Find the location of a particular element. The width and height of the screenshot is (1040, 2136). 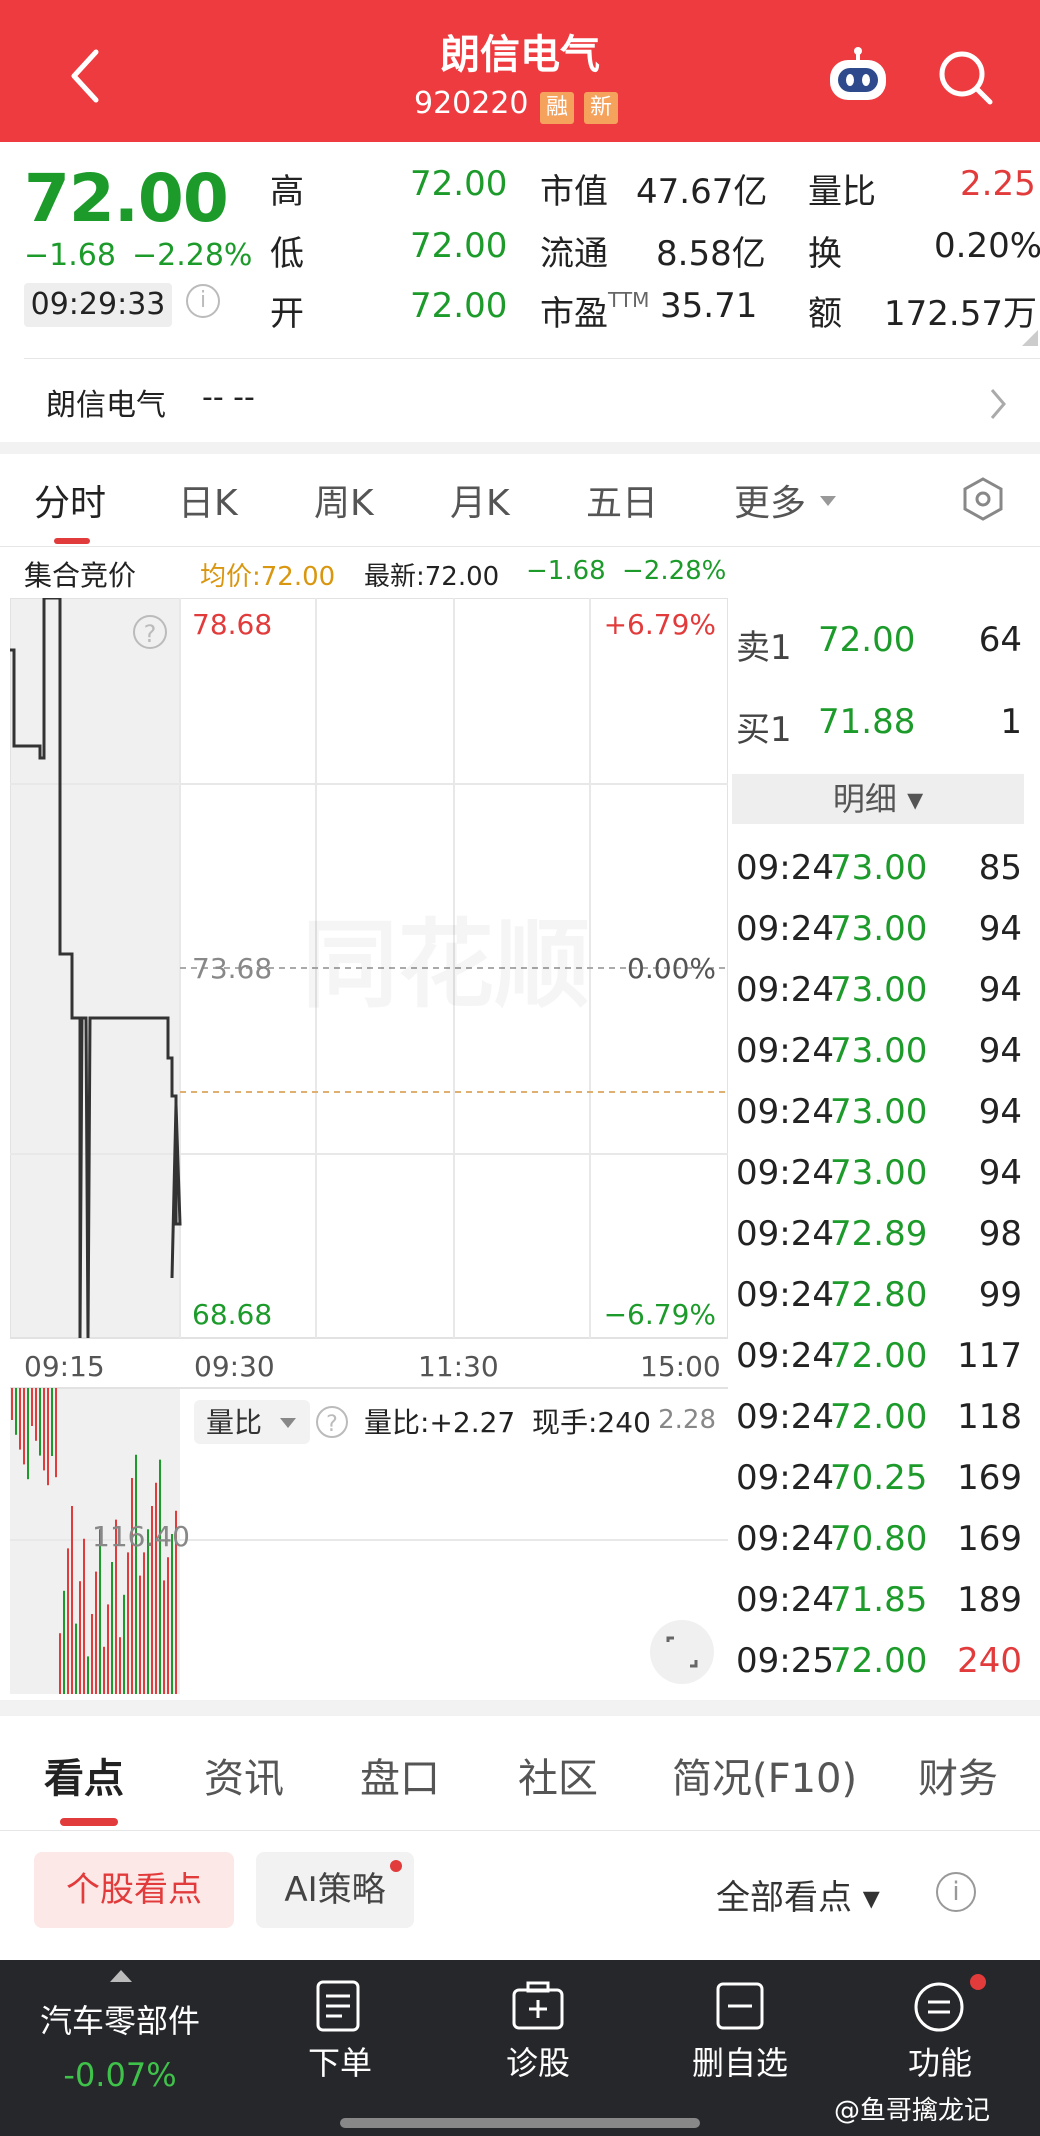

tick-row: 09:25 72.00 240 is located at coordinates (879, 1669).